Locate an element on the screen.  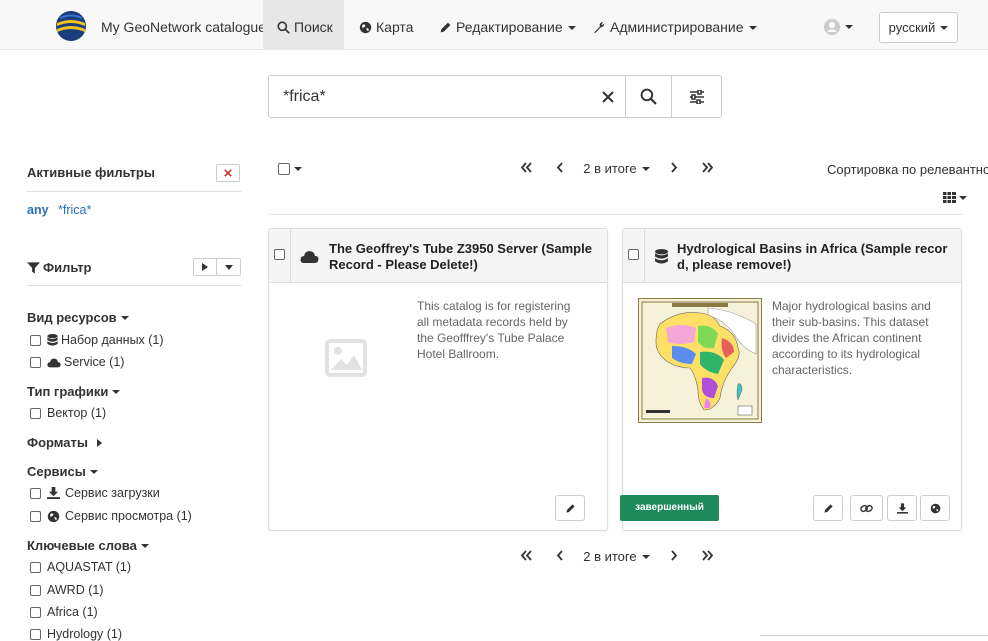
avatar-icon is located at coordinates (832, 27).